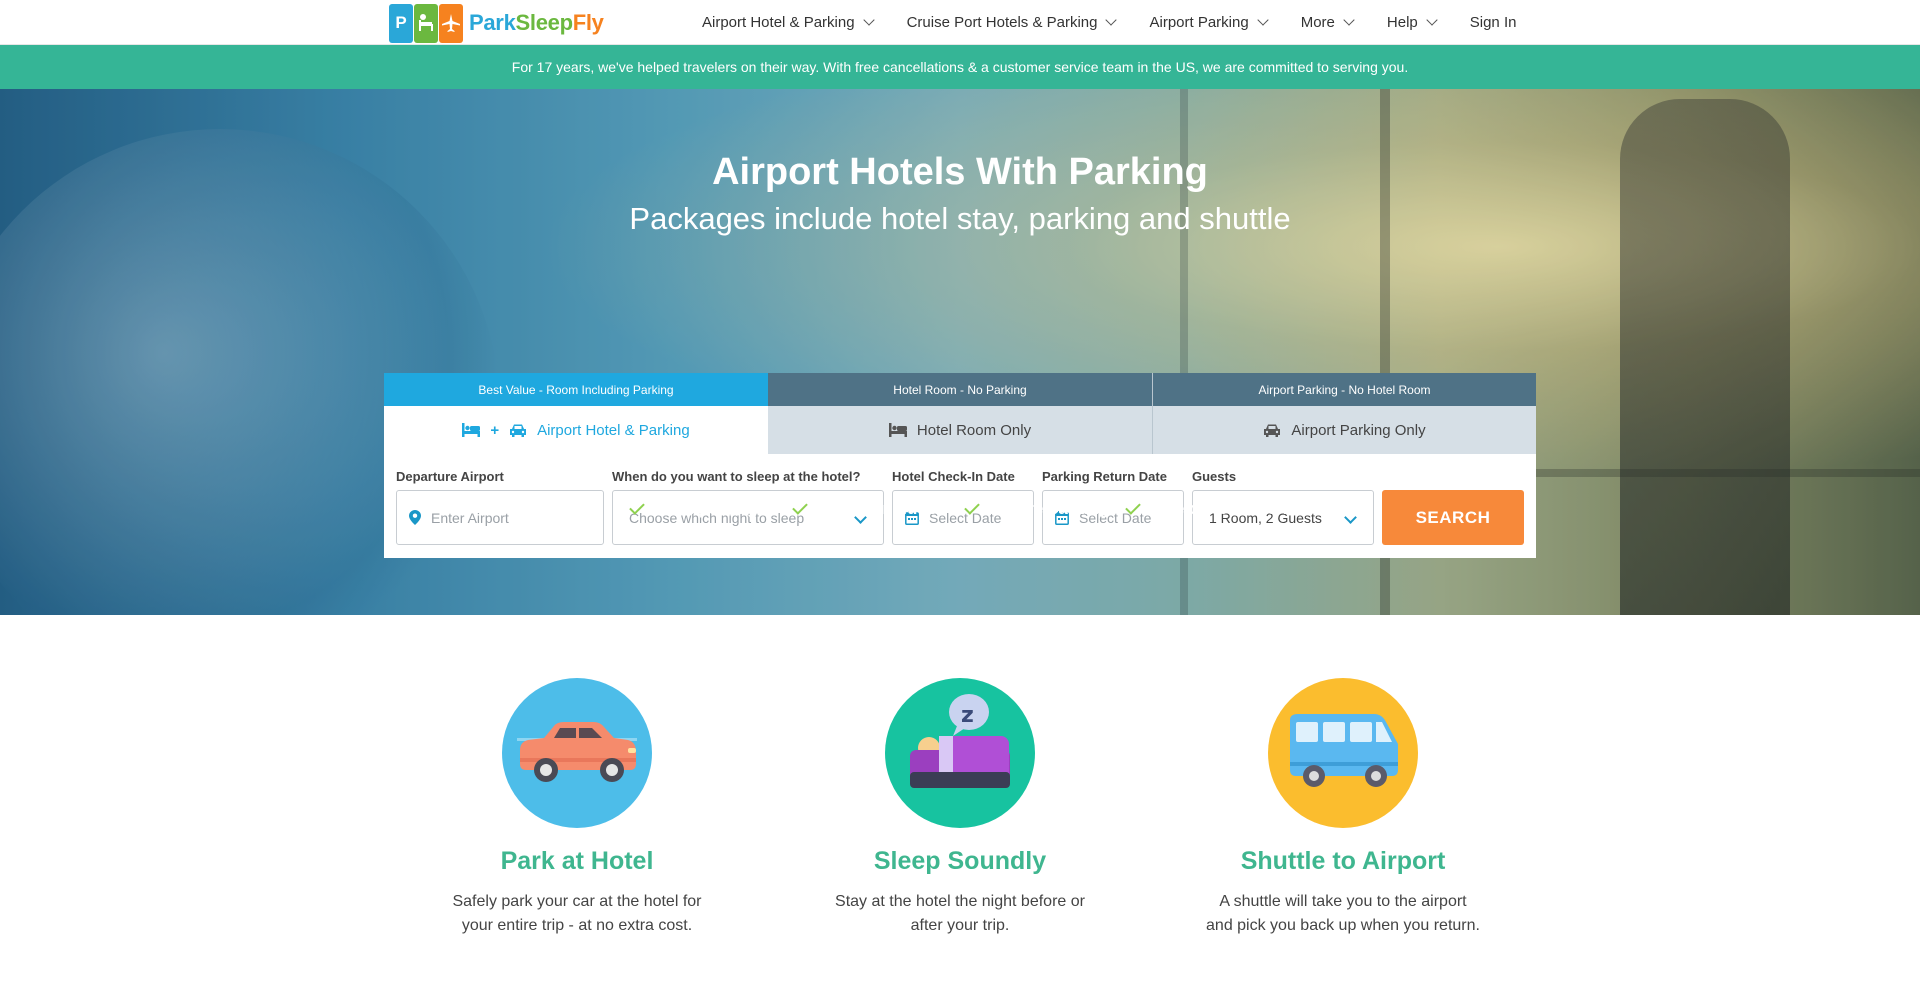 This screenshot has height=993, width=1920. I want to click on guests-label: Guests, so click(1214, 476).